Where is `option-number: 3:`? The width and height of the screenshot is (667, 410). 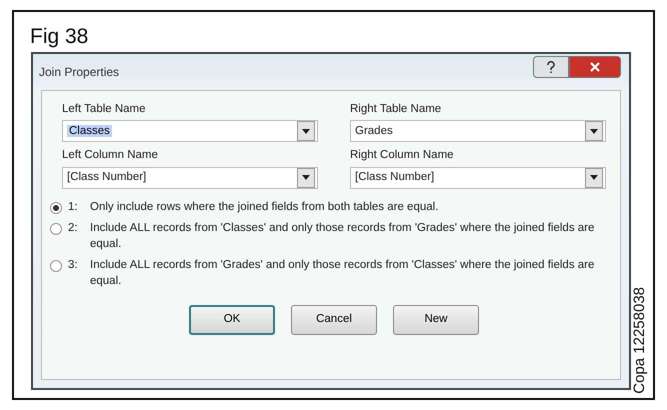
option-number: 3: is located at coordinates (73, 266).